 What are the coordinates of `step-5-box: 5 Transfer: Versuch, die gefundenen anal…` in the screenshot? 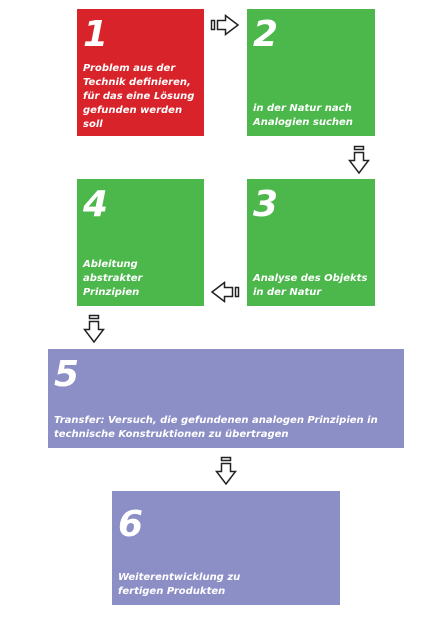 It's located at (226, 398).